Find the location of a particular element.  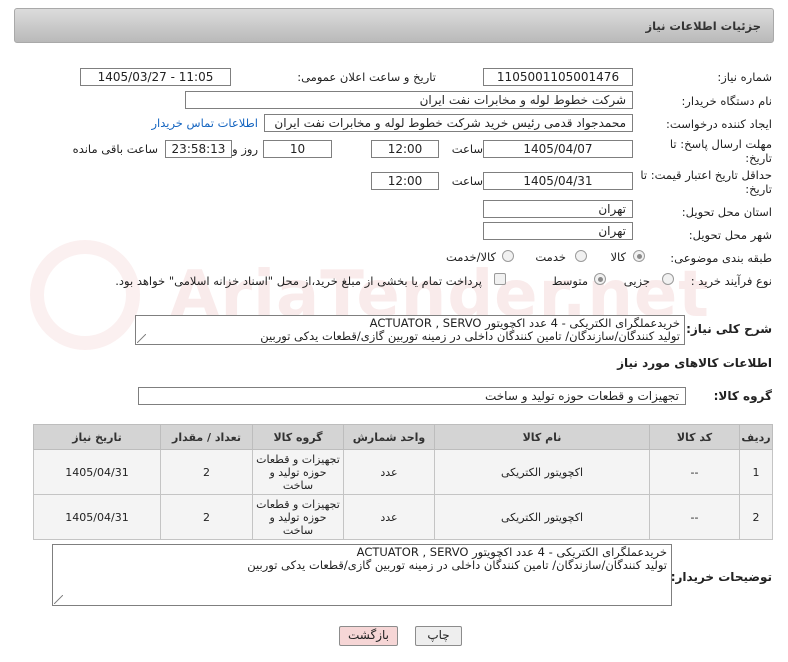

col-name: نام کالا is located at coordinates (542, 437).